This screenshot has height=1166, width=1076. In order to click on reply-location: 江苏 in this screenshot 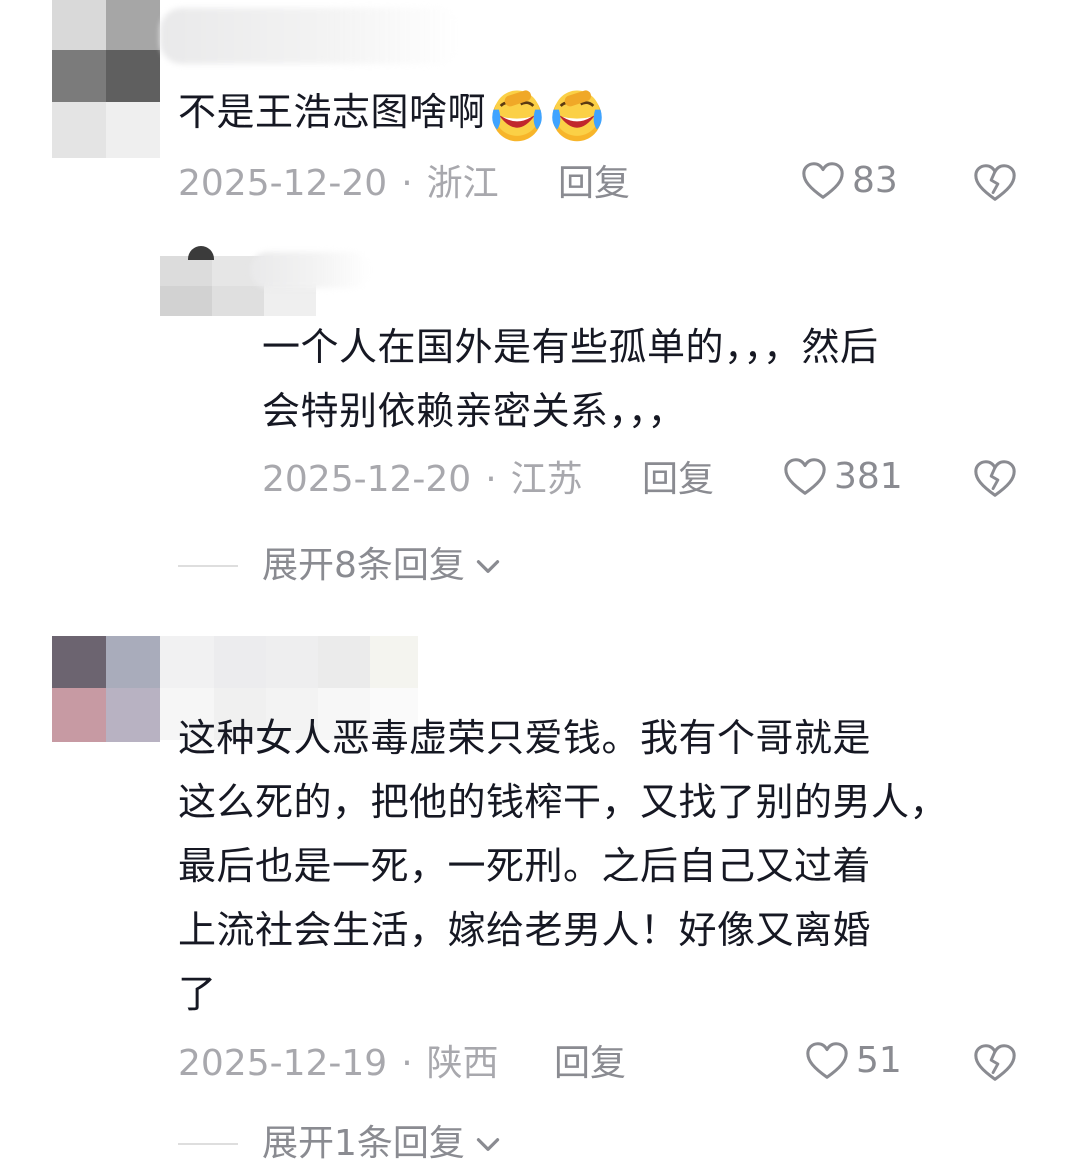, I will do `click(546, 479)`.